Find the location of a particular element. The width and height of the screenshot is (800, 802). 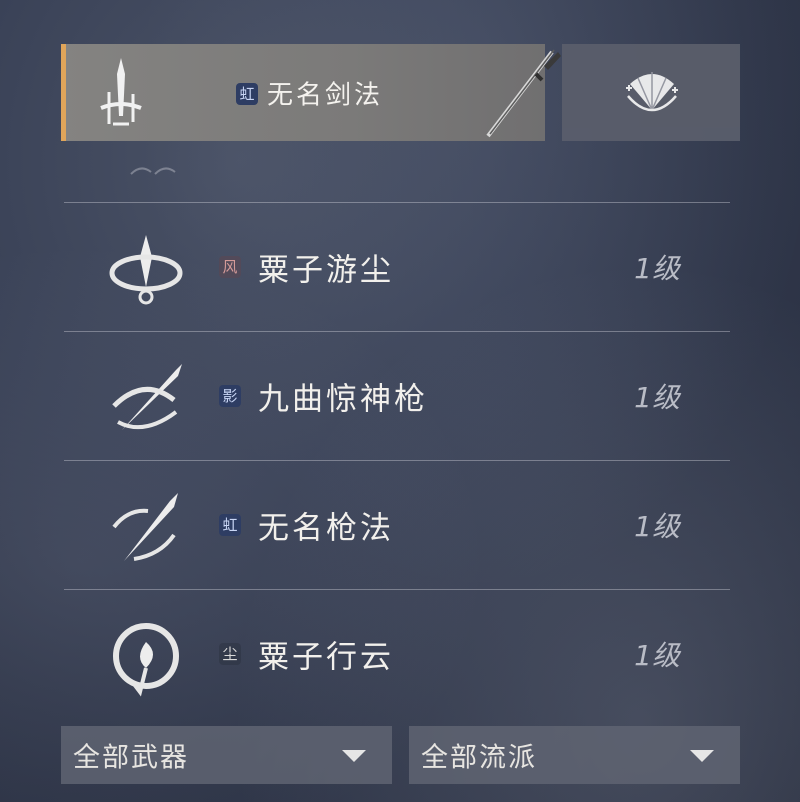

skill-name: 无名枪法 is located at coordinates (326, 528).